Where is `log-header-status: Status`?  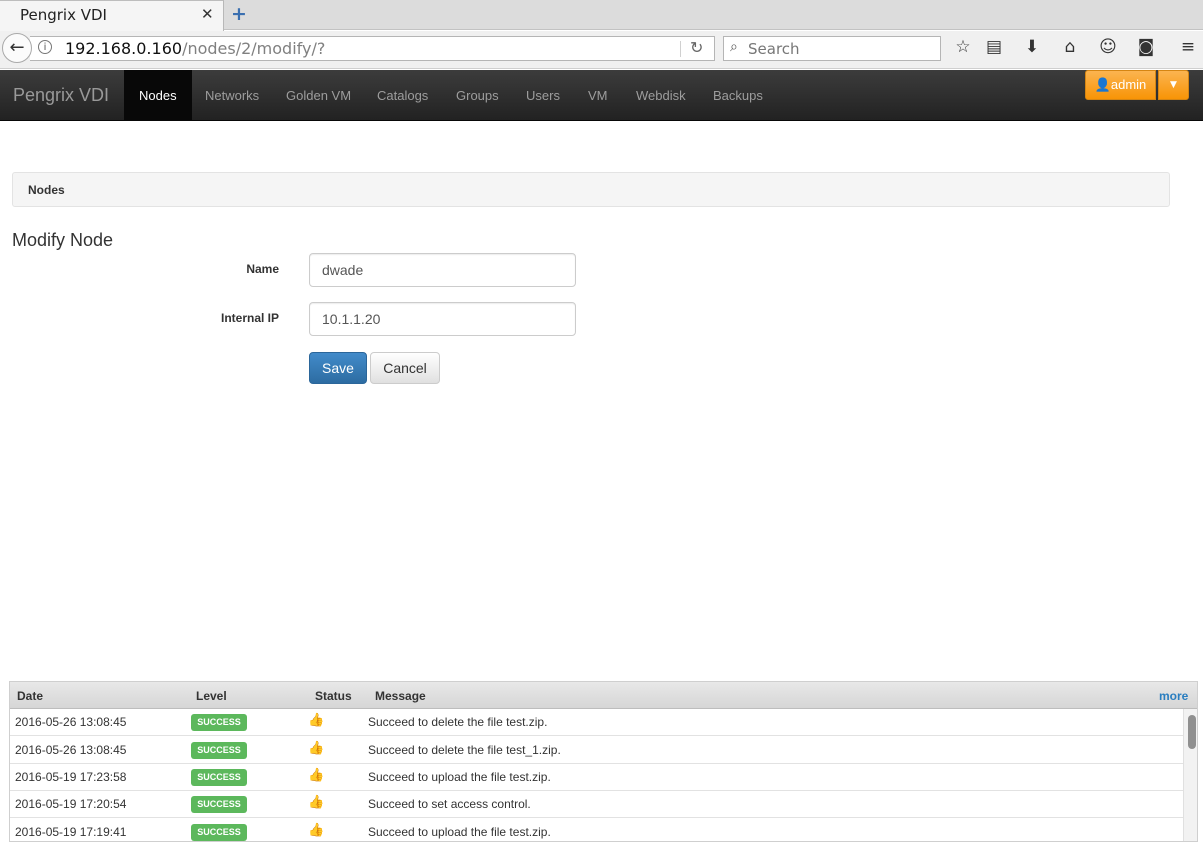
log-header-status: Status is located at coordinates (333, 696).